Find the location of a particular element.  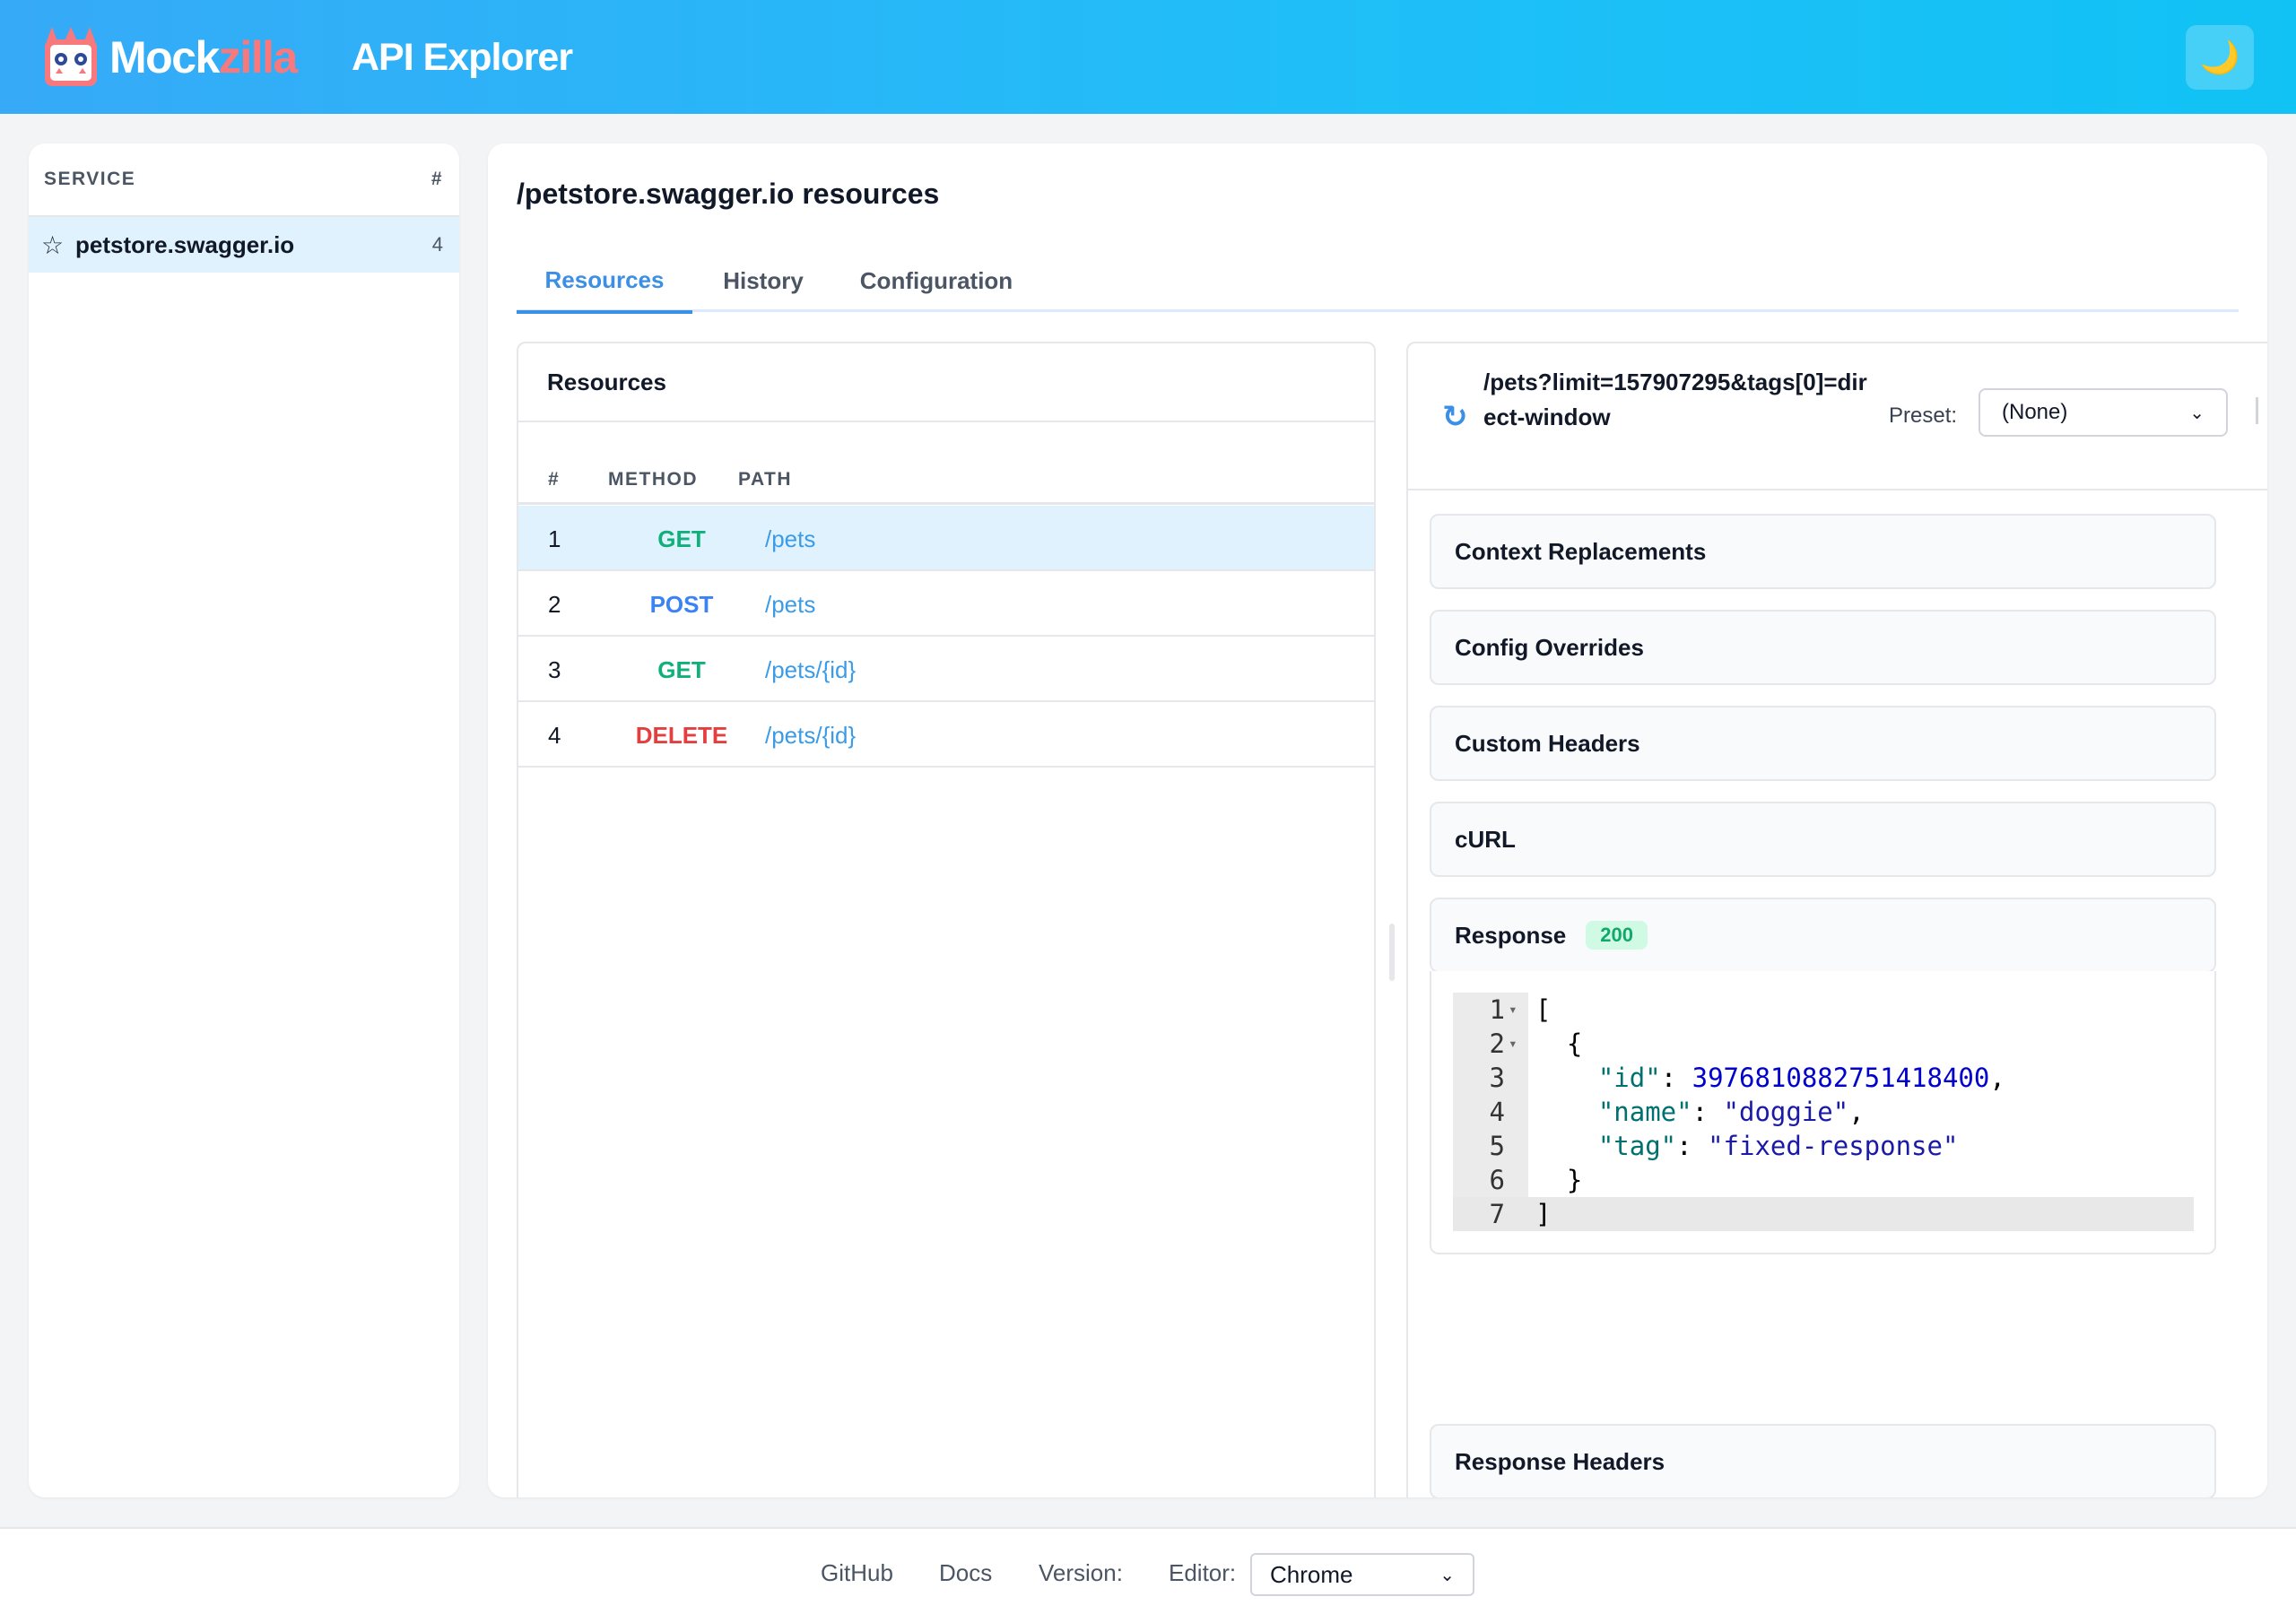

moon-icon: 🌙 is located at coordinates (2219, 57).